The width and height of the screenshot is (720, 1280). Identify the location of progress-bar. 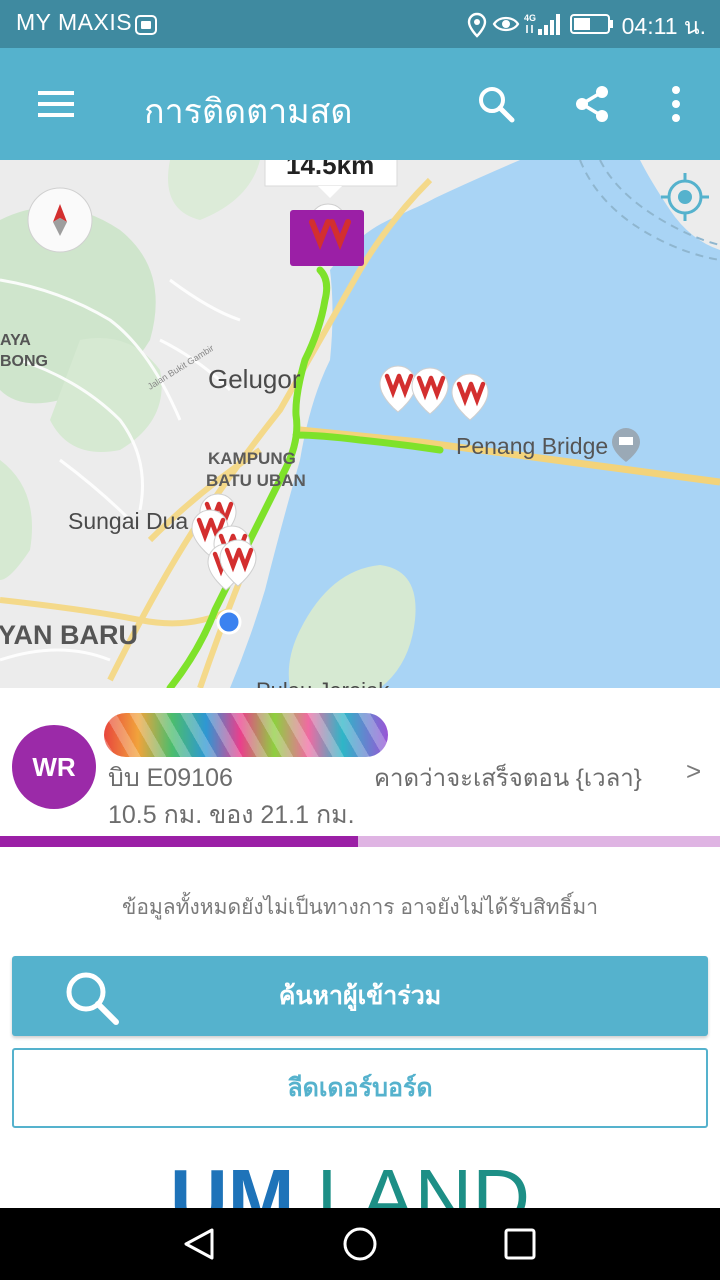
(360, 841).